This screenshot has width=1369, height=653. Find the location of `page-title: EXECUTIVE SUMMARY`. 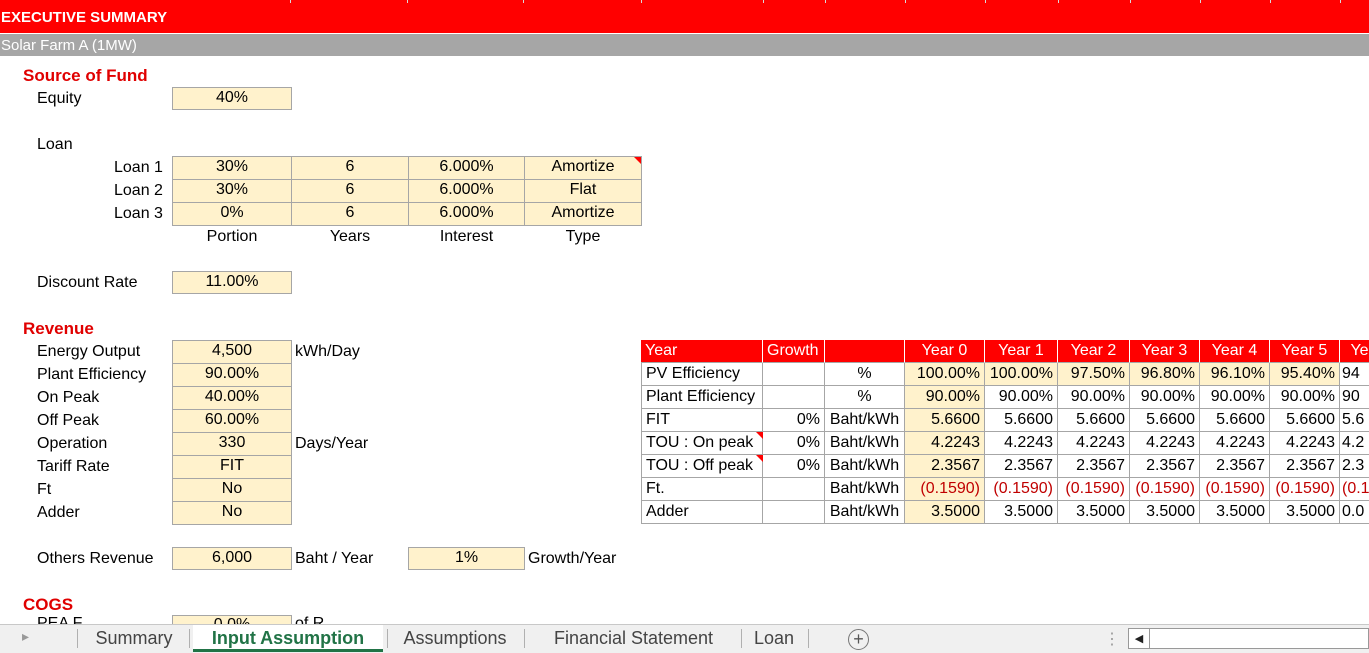

page-title: EXECUTIVE SUMMARY is located at coordinates (84, 17).